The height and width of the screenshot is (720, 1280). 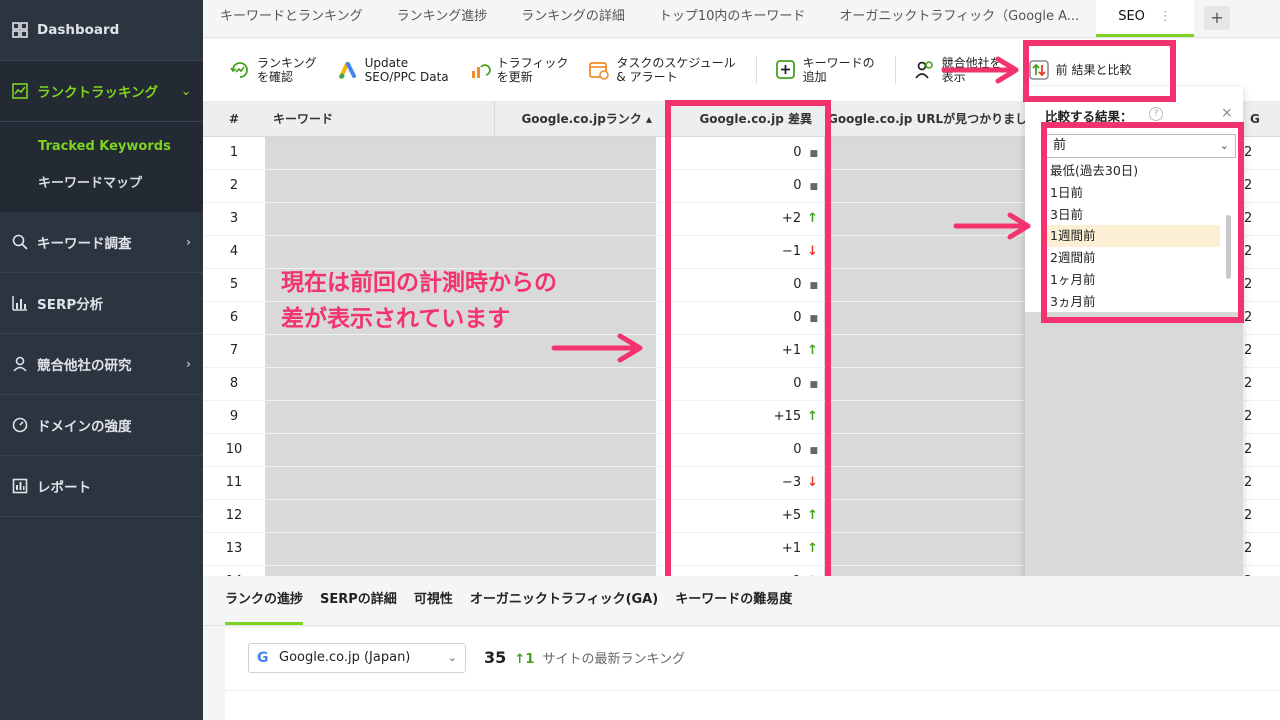 I want to click on tab-serp-details: SERPの詳細, so click(x=358, y=600).